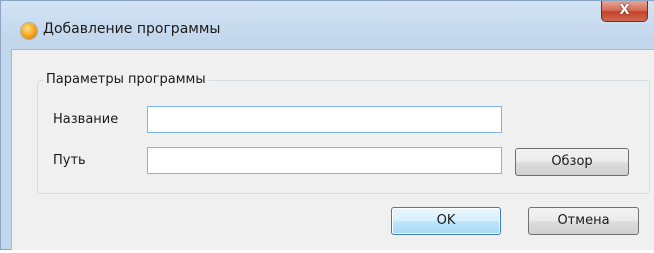 This screenshot has height=253, width=654. What do you see at coordinates (324, 160) in the screenshot?
I see `path-field` at bounding box center [324, 160].